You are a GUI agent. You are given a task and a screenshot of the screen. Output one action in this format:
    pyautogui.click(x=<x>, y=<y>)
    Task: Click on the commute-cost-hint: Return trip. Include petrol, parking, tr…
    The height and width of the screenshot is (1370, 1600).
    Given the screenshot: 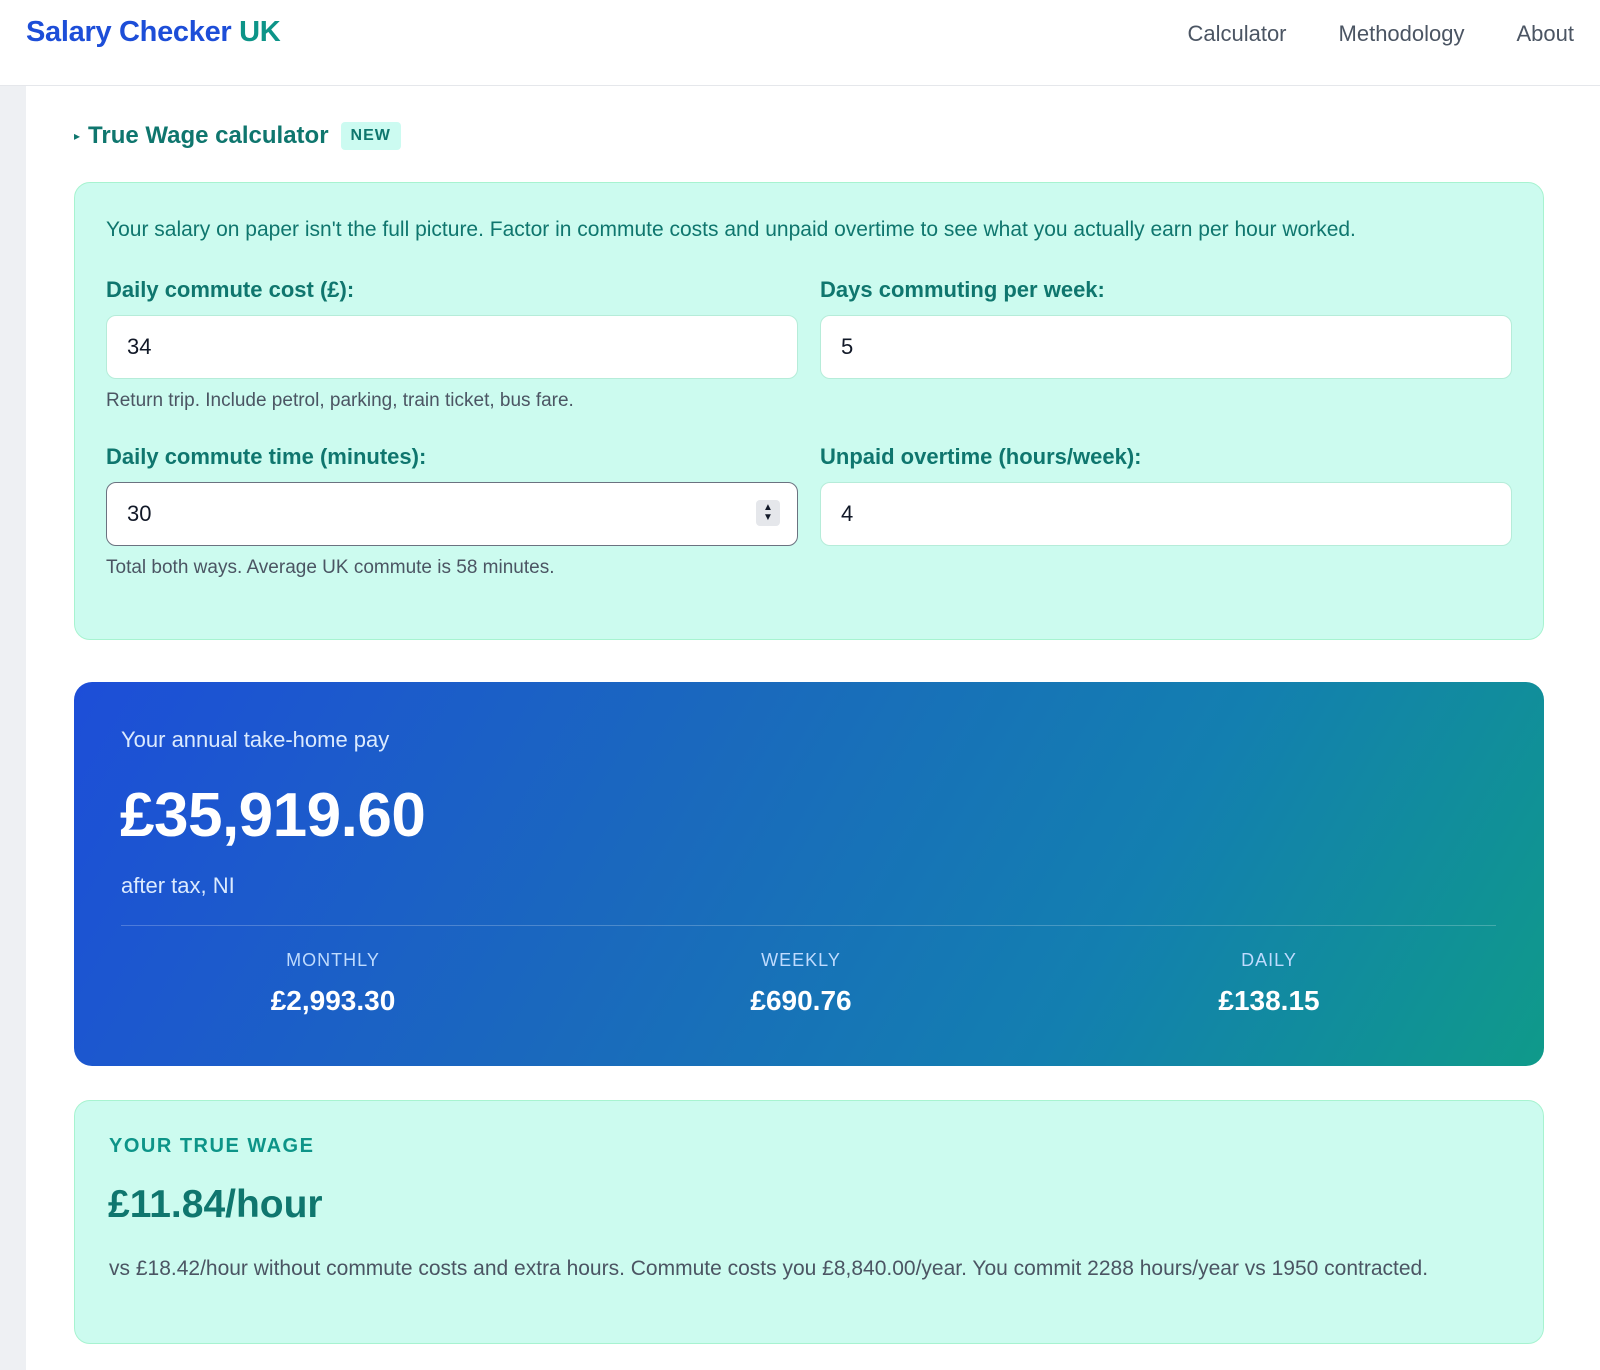 What is the action you would take?
    pyautogui.click(x=340, y=400)
    